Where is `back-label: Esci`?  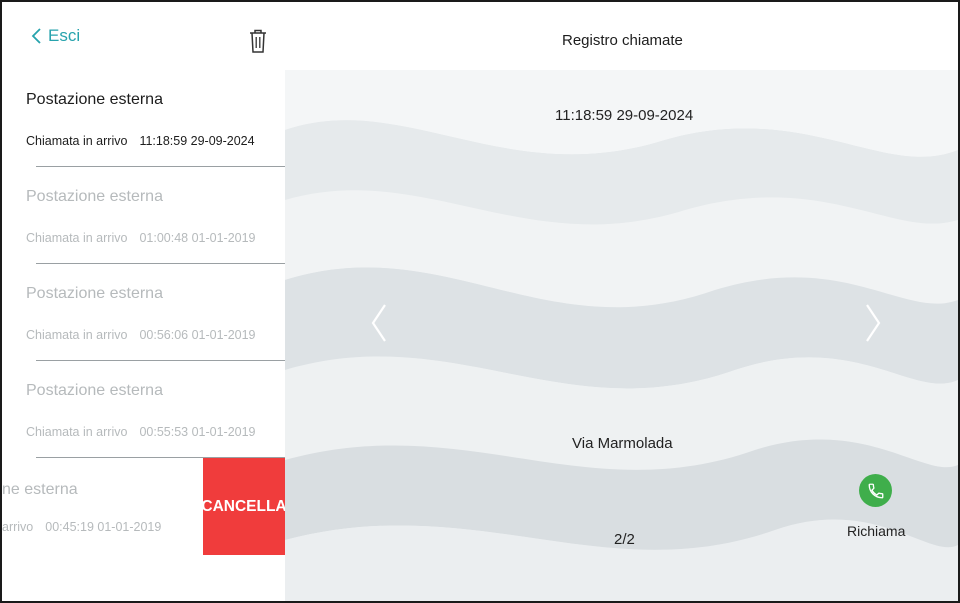 back-label: Esci is located at coordinates (64, 35).